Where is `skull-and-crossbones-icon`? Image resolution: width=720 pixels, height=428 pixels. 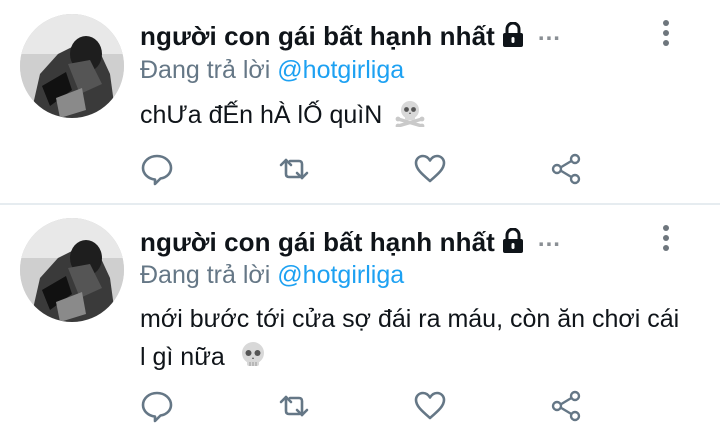
skull-and-crossbones-icon is located at coordinates (410, 114).